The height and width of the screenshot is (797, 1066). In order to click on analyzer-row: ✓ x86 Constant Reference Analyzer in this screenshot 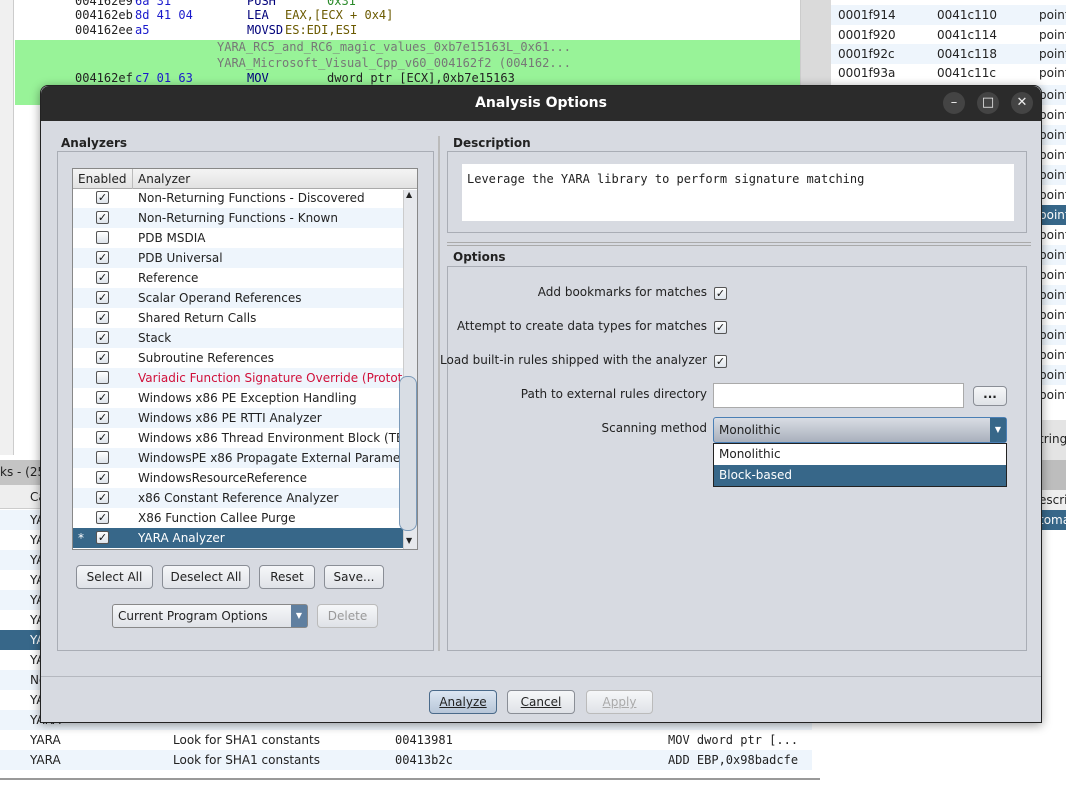, I will do `click(238, 498)`.